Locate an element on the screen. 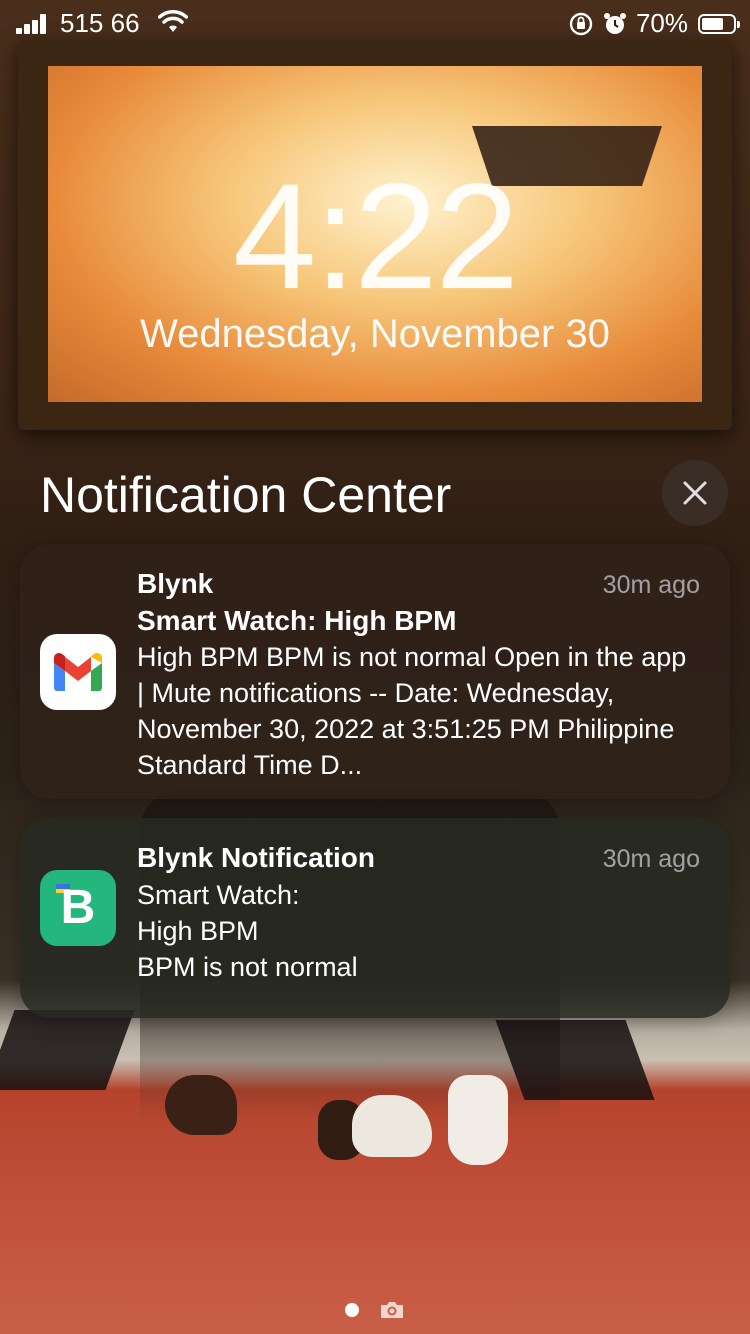 This screenshot has width=750, height=1334. wifi-icon is located at coordinates (173, 21).